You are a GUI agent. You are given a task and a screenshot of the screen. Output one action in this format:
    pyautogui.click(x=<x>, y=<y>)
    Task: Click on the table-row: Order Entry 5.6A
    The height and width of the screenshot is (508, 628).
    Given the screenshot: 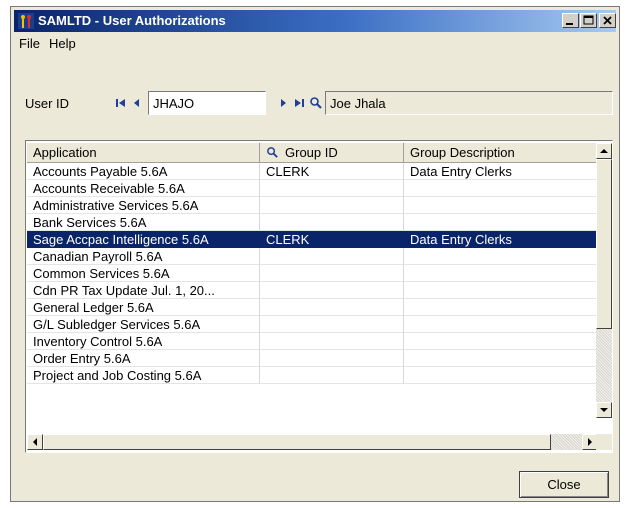 What is the action you would take?
    pyautogui.click(x=312, y=358)
    